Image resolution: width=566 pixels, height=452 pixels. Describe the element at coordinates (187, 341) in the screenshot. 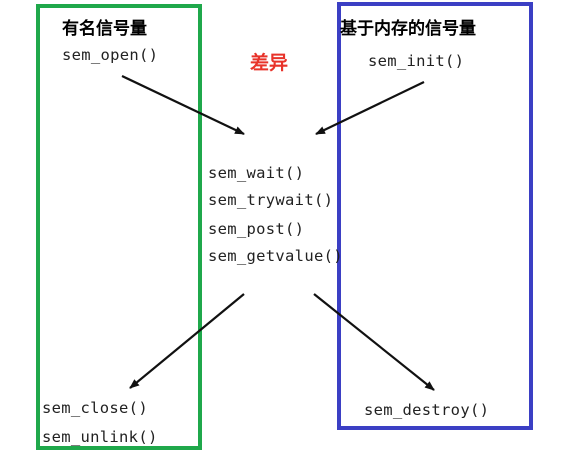

I see `arrow-ops-to-close` at that location.